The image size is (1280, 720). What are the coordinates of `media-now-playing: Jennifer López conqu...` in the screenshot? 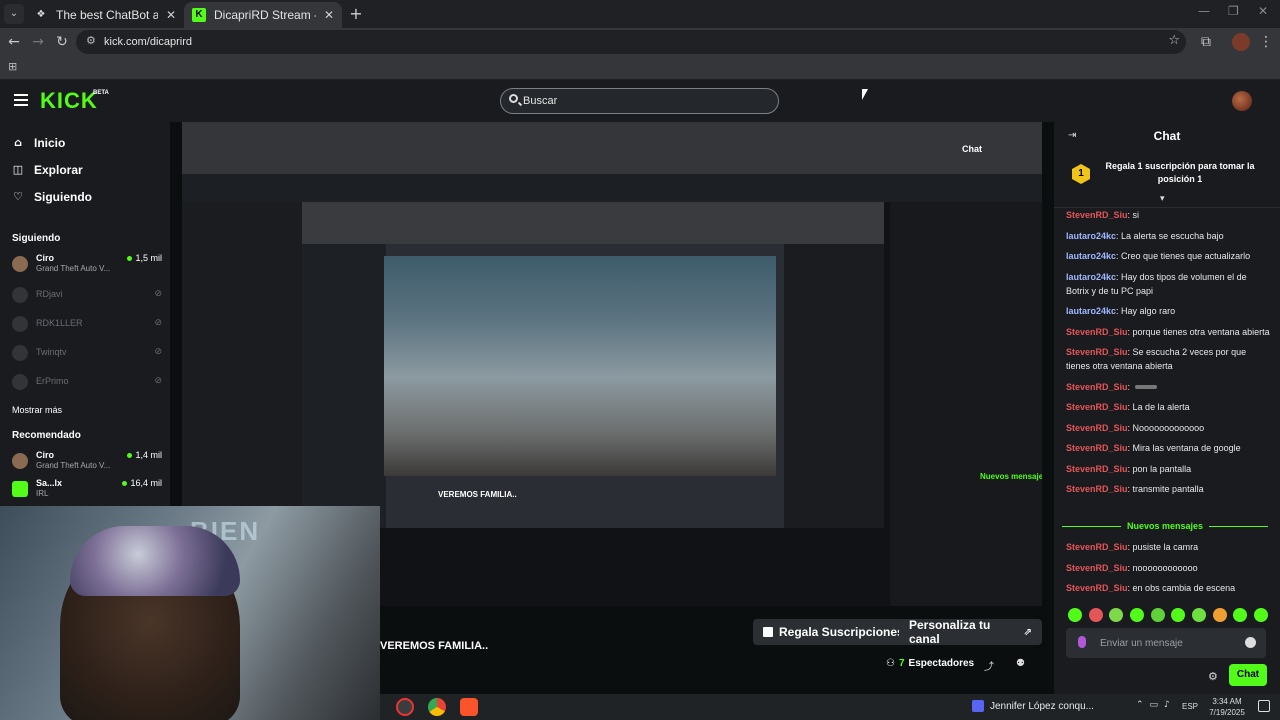 It's located at (1033, 706).